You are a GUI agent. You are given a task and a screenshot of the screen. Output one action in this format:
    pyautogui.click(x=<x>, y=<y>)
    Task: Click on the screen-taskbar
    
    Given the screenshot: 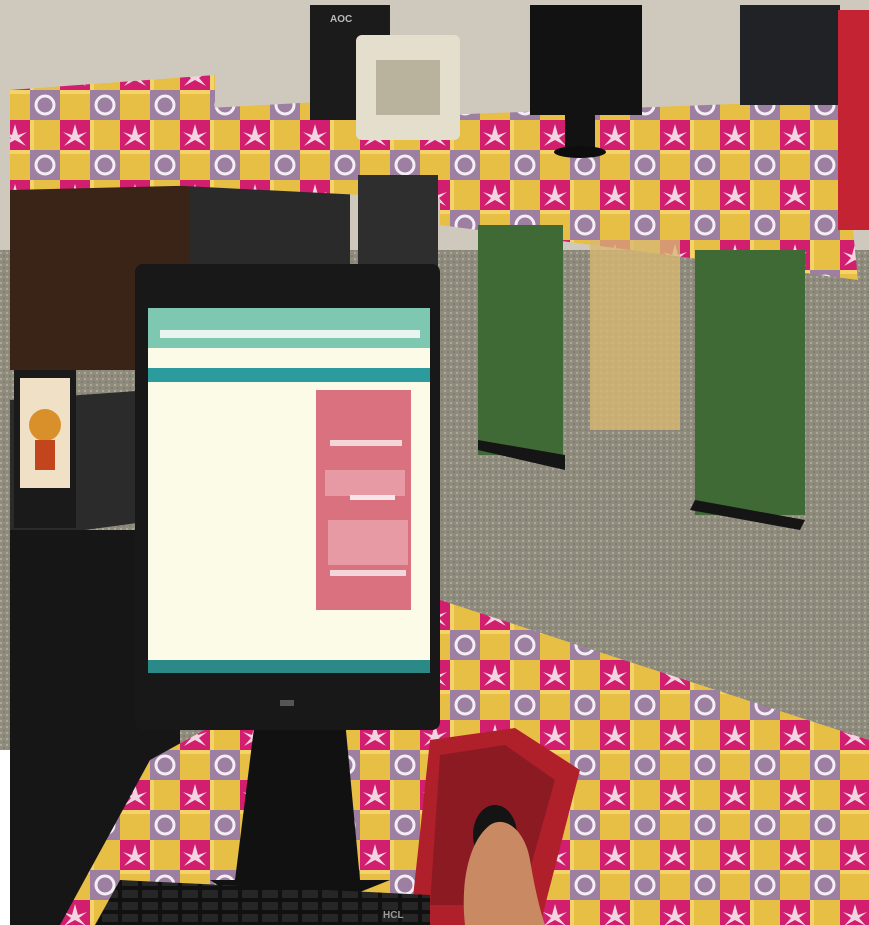 What is the action you would take?
    pyautogui.click(x=289, y=666)
    